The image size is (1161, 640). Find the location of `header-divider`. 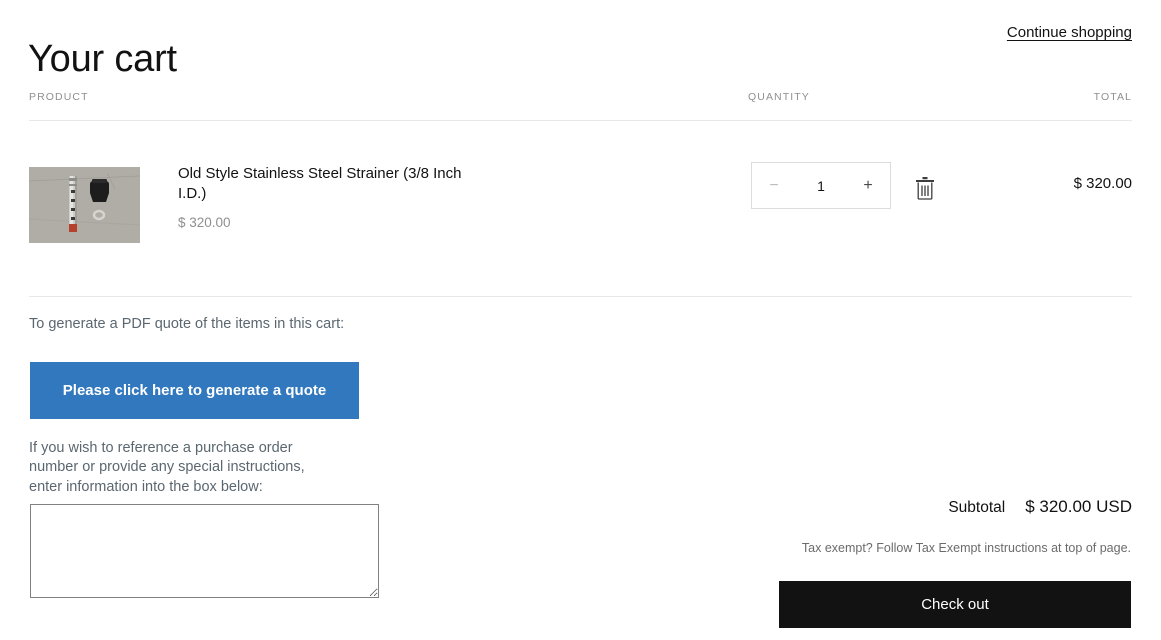

header-divider is located at coordinates (580, 120).